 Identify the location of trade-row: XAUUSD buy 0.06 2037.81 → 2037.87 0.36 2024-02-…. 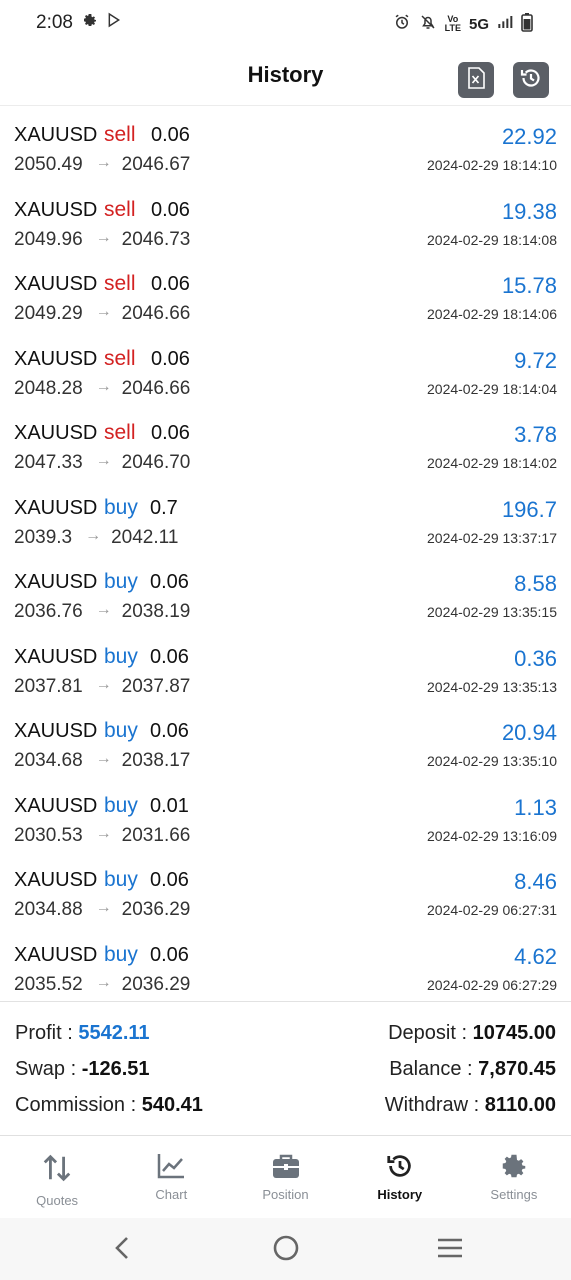
(285, 665).